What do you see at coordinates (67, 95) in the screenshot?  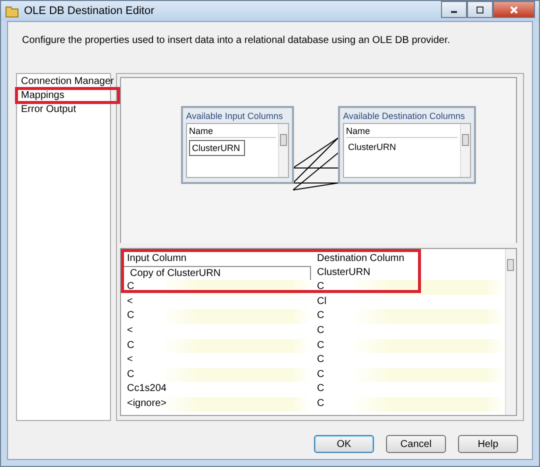 I see `page-list-item: Mappings` at bounding box center [67, 95].